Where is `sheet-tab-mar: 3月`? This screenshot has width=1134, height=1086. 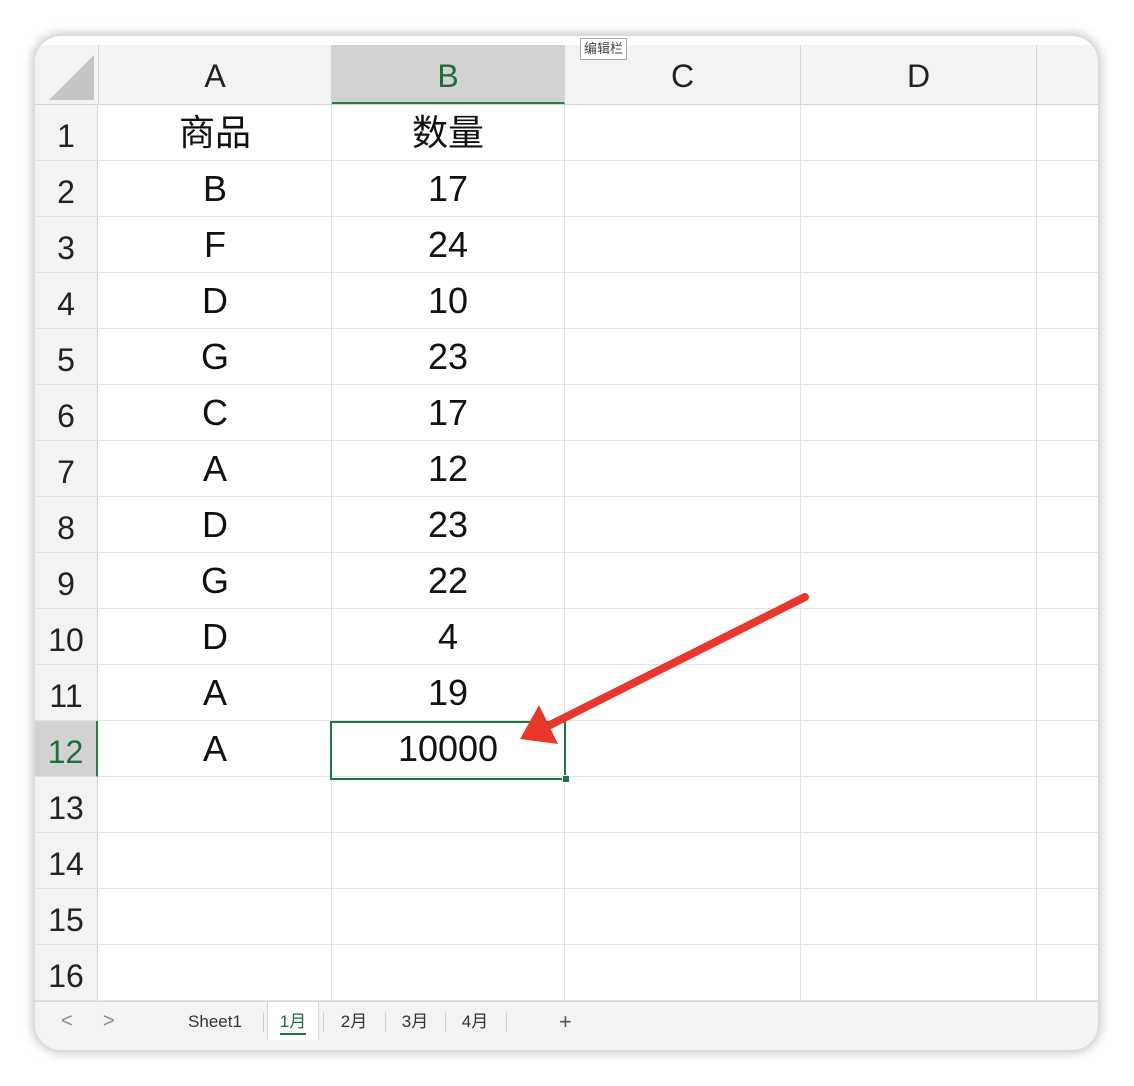
sheet-tab-mar: 3月 is located at coordinates (415, 1021).